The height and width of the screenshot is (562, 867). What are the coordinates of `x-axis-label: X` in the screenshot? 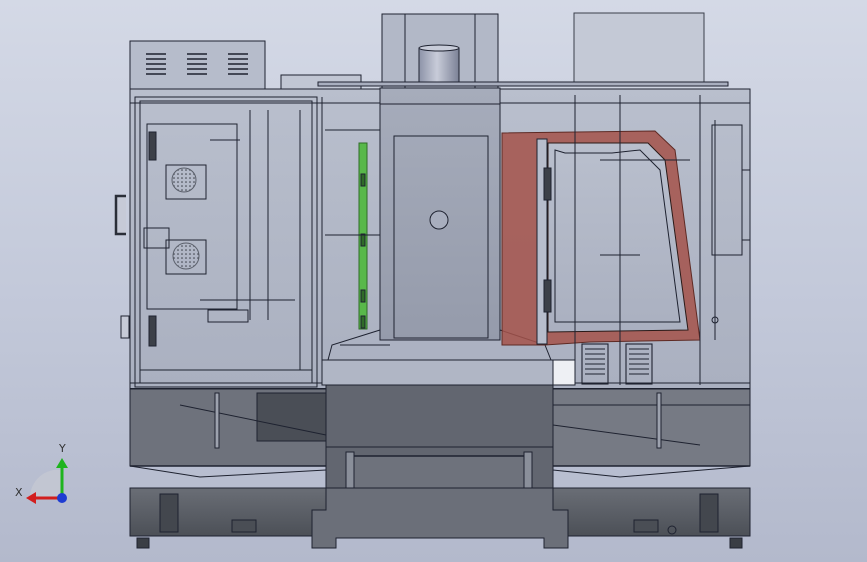 It's located at (19, 492).